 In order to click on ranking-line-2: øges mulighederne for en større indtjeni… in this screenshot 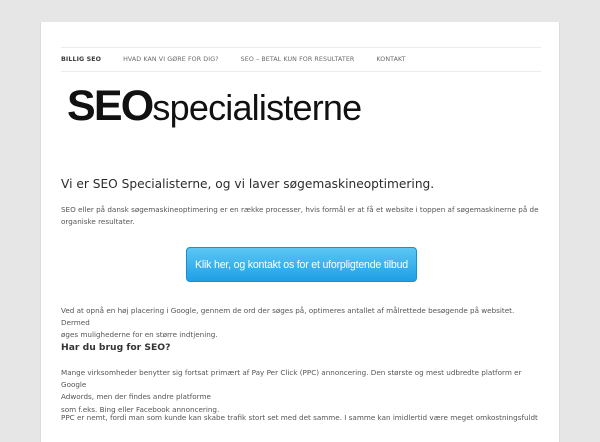, I will do `click(139, 335)`.